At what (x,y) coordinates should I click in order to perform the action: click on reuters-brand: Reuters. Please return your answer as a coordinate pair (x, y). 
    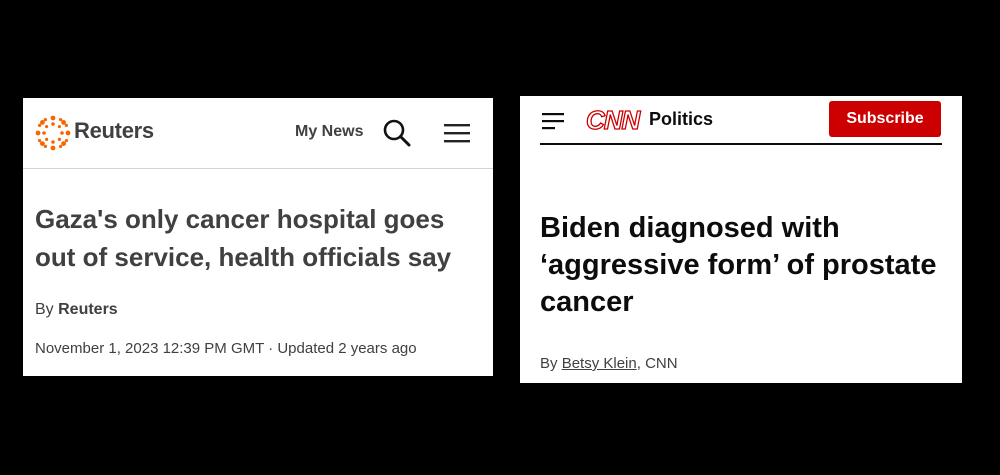
    Looking at the image, I should click on (114, 131).